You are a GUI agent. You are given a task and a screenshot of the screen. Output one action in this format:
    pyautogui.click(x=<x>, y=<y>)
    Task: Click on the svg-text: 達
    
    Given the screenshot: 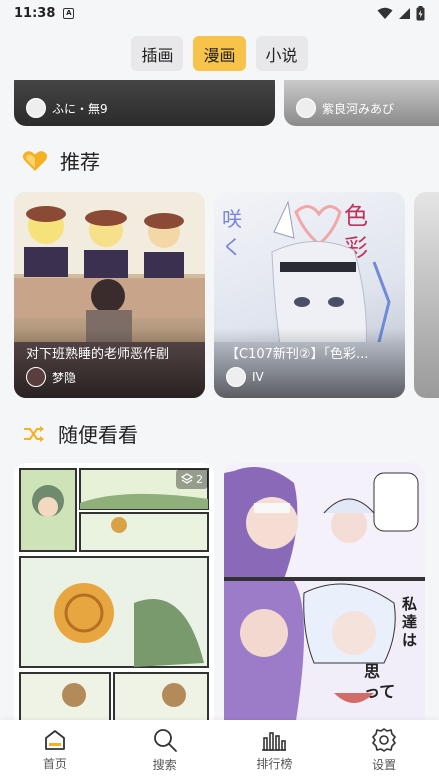 What is the action you would take?
    pyautogui.click(x=409, y=622)
    